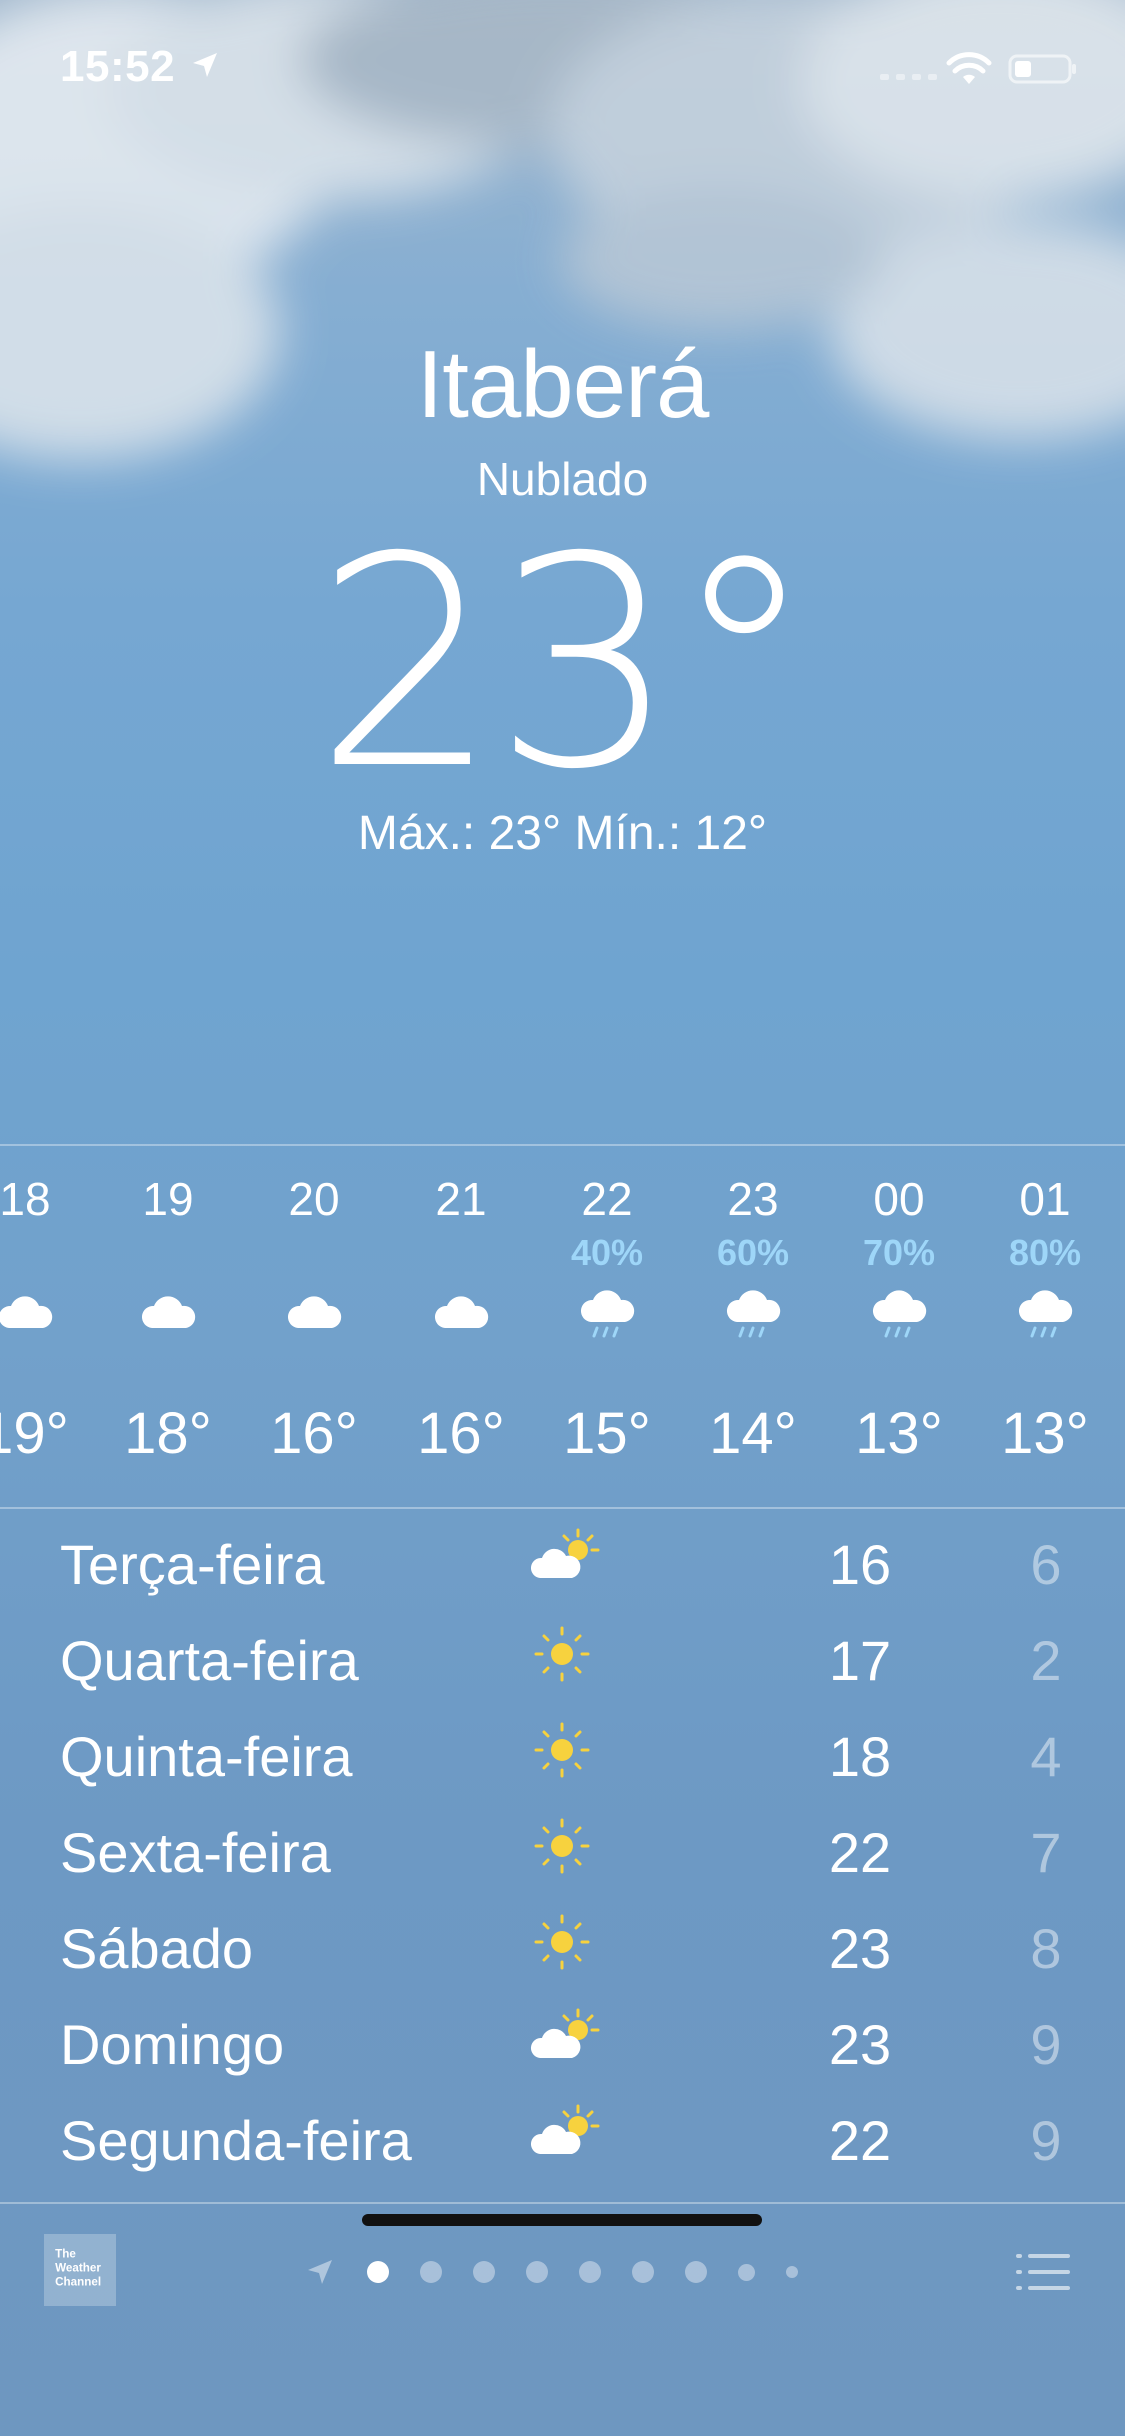 This screenshot has height=2436, width=1125. I want to click on hour-time: 21, so click(461, 1199).